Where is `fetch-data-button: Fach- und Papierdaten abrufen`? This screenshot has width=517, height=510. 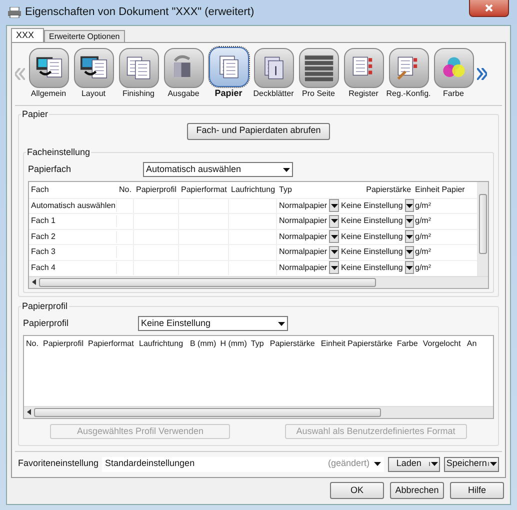
fetch-data-button: Fach- und Papierdaten abrufen is located at coordinates (258, 131).